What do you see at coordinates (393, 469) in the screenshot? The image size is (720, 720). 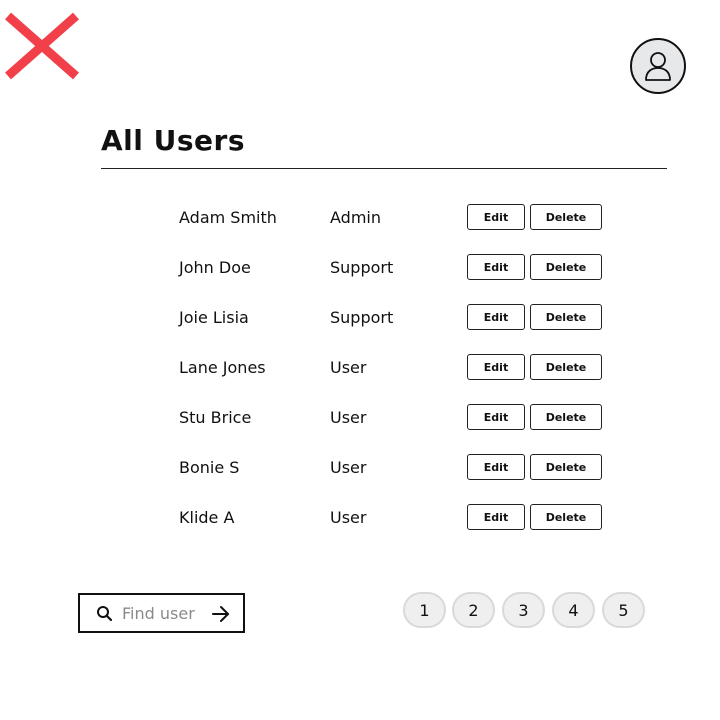 I see `list-item: Bonie S User Edit Delete` at bounding box center [393, 469].